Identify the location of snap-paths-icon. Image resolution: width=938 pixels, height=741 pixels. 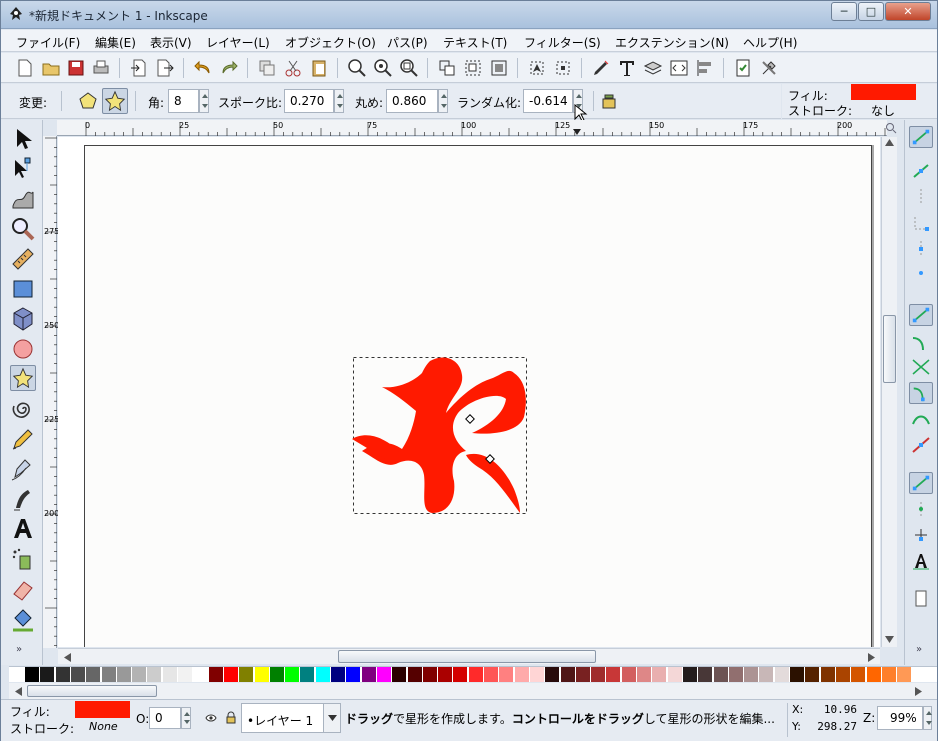
(921, 341).